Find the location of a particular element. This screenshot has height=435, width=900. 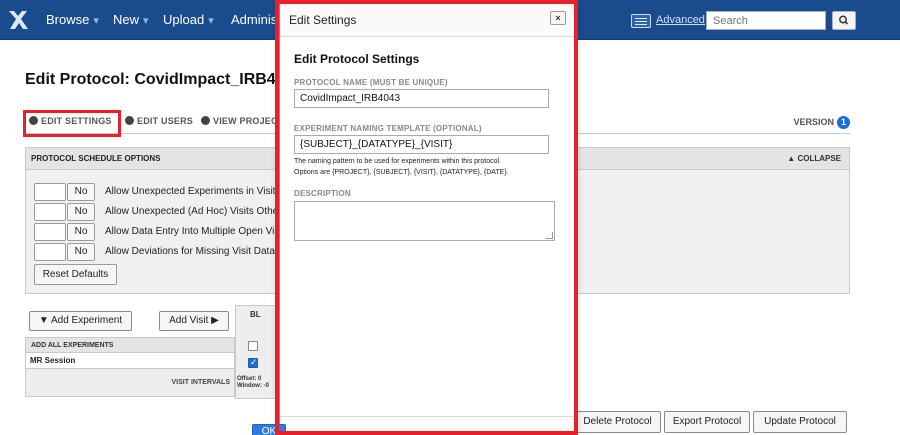

xnat-logo-icon is located at coordinates (18, 20).